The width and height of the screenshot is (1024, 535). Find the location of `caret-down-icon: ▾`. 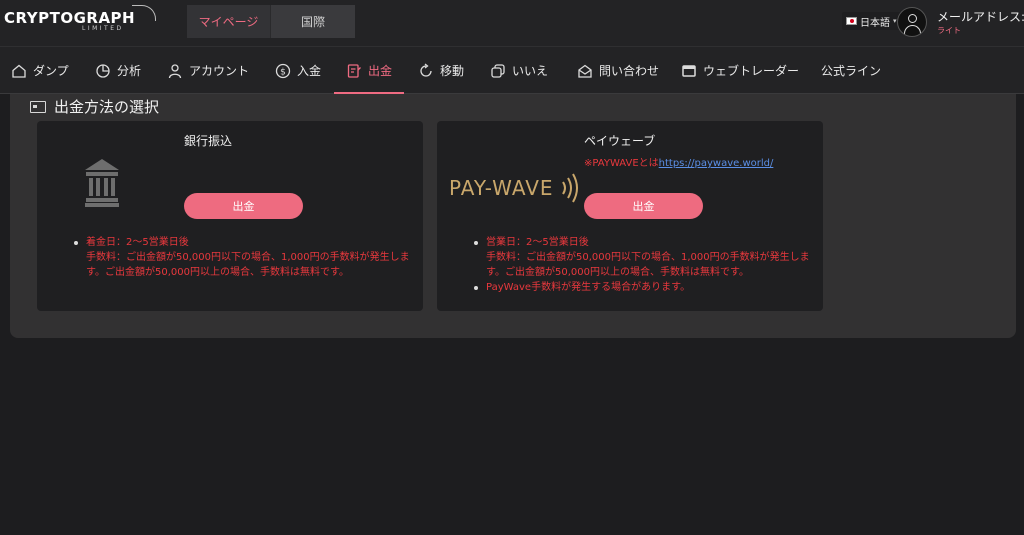

caret-down-icon: ▾ is located at coordinates (895, 21).